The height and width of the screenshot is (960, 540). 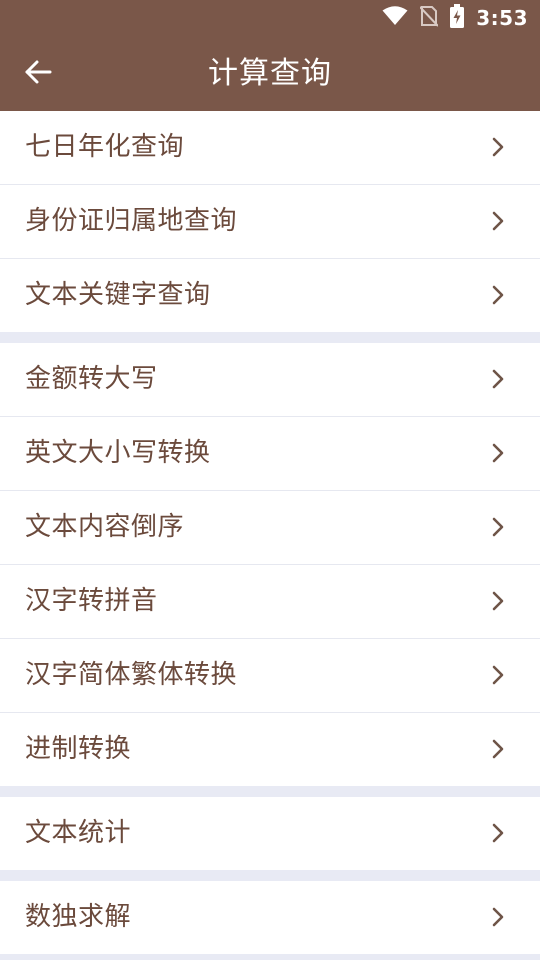 I want to click on menu-item-label: 七日年化查询, so click(x=105, y=147).